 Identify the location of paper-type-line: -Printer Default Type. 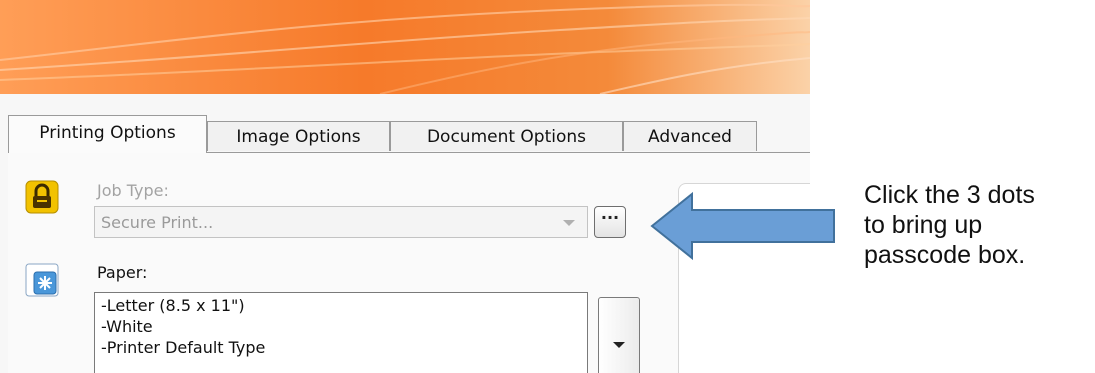
(183, 347).